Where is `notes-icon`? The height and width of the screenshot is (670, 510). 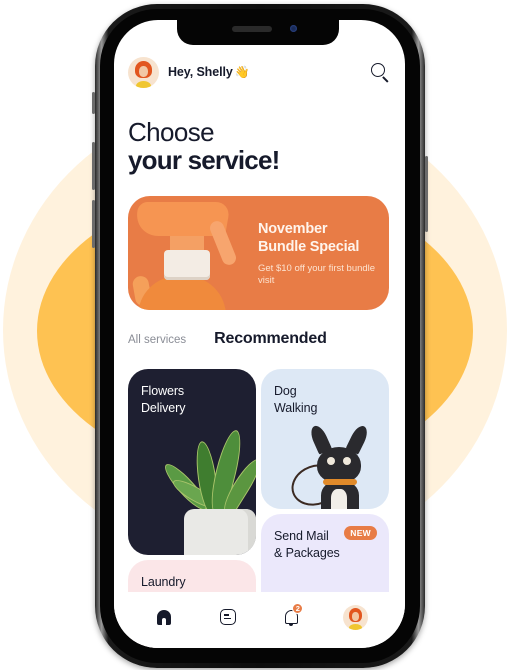 notes-icon is located at coordinates (227, 617).